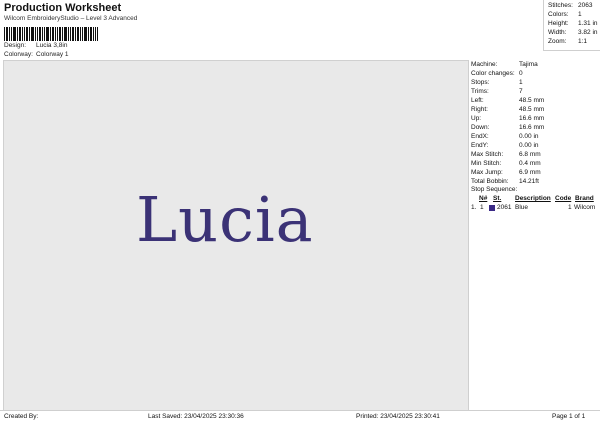  What do you see at coordinates (196, 416) in the screenshot?
I see `last-saved: Last Saved: 23/04/2025 23:30:36` at bounding box center [196, 416].